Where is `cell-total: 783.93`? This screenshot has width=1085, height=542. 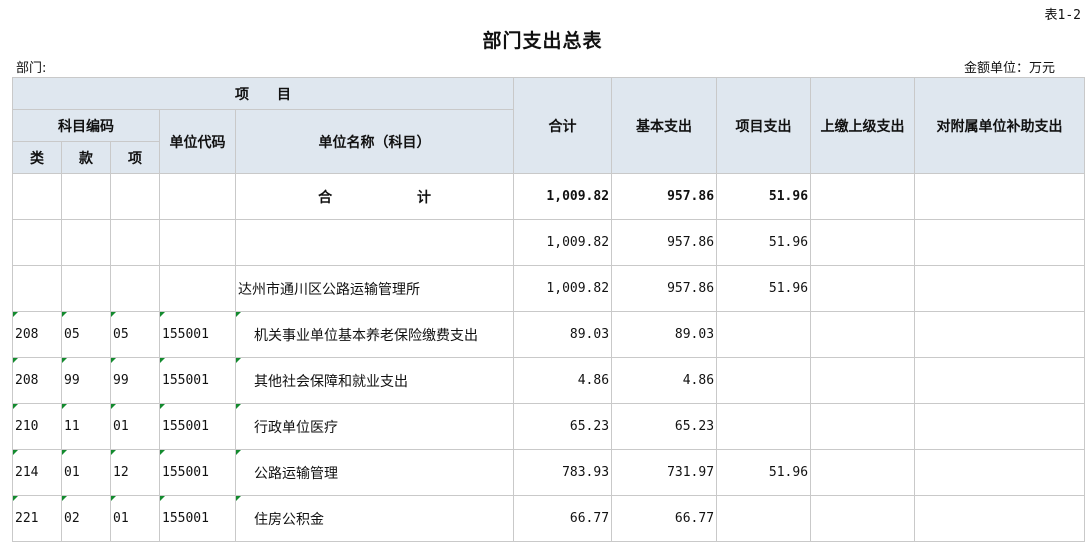
cell-total: 783.93 is located at coordinates (563, 472).